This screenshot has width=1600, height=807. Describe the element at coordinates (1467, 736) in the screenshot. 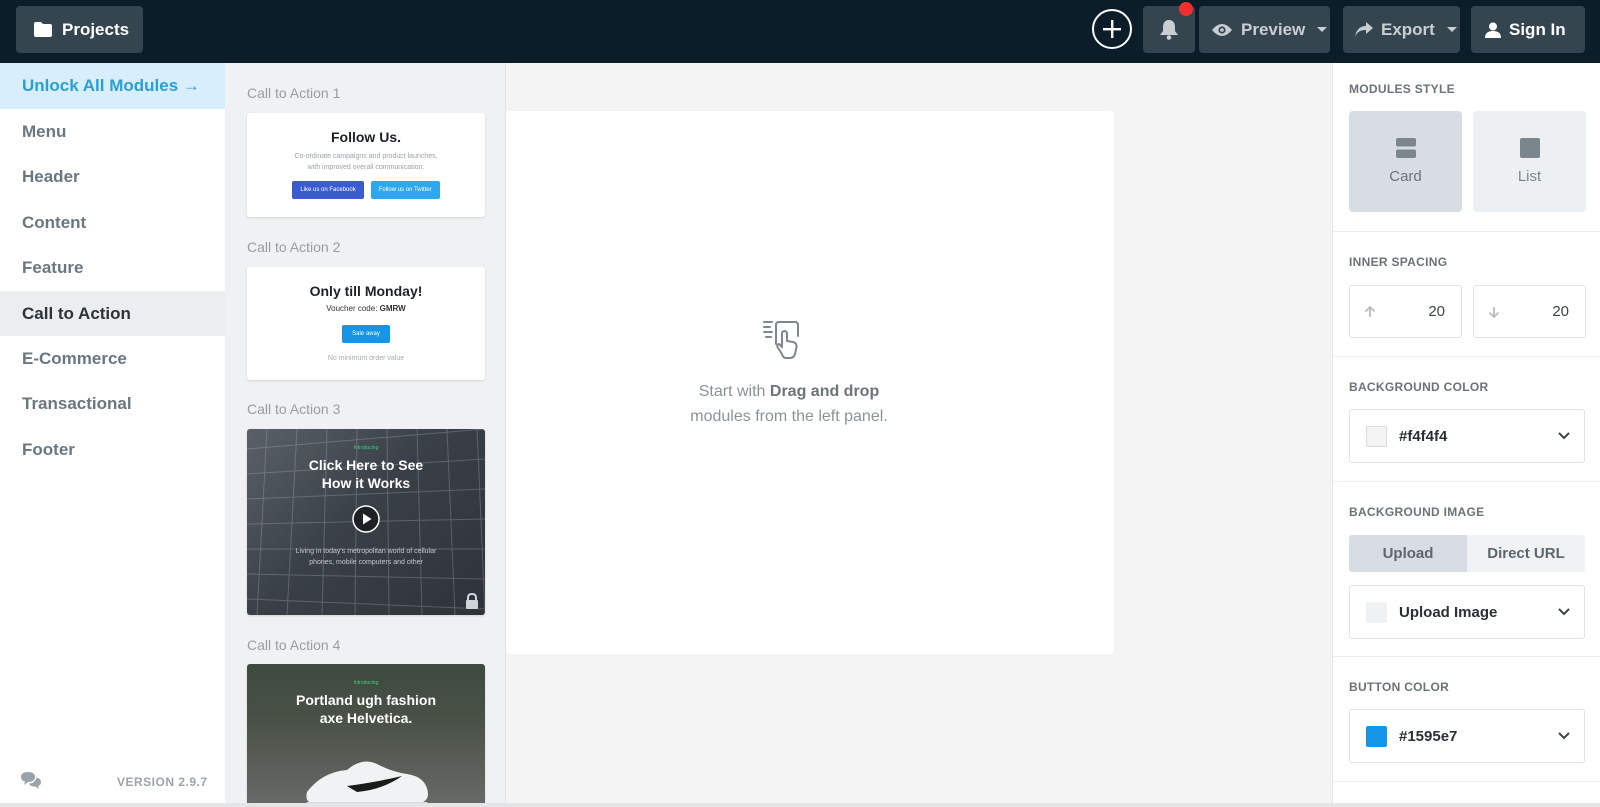

I see `button-color-select: #1595e7` at that location.